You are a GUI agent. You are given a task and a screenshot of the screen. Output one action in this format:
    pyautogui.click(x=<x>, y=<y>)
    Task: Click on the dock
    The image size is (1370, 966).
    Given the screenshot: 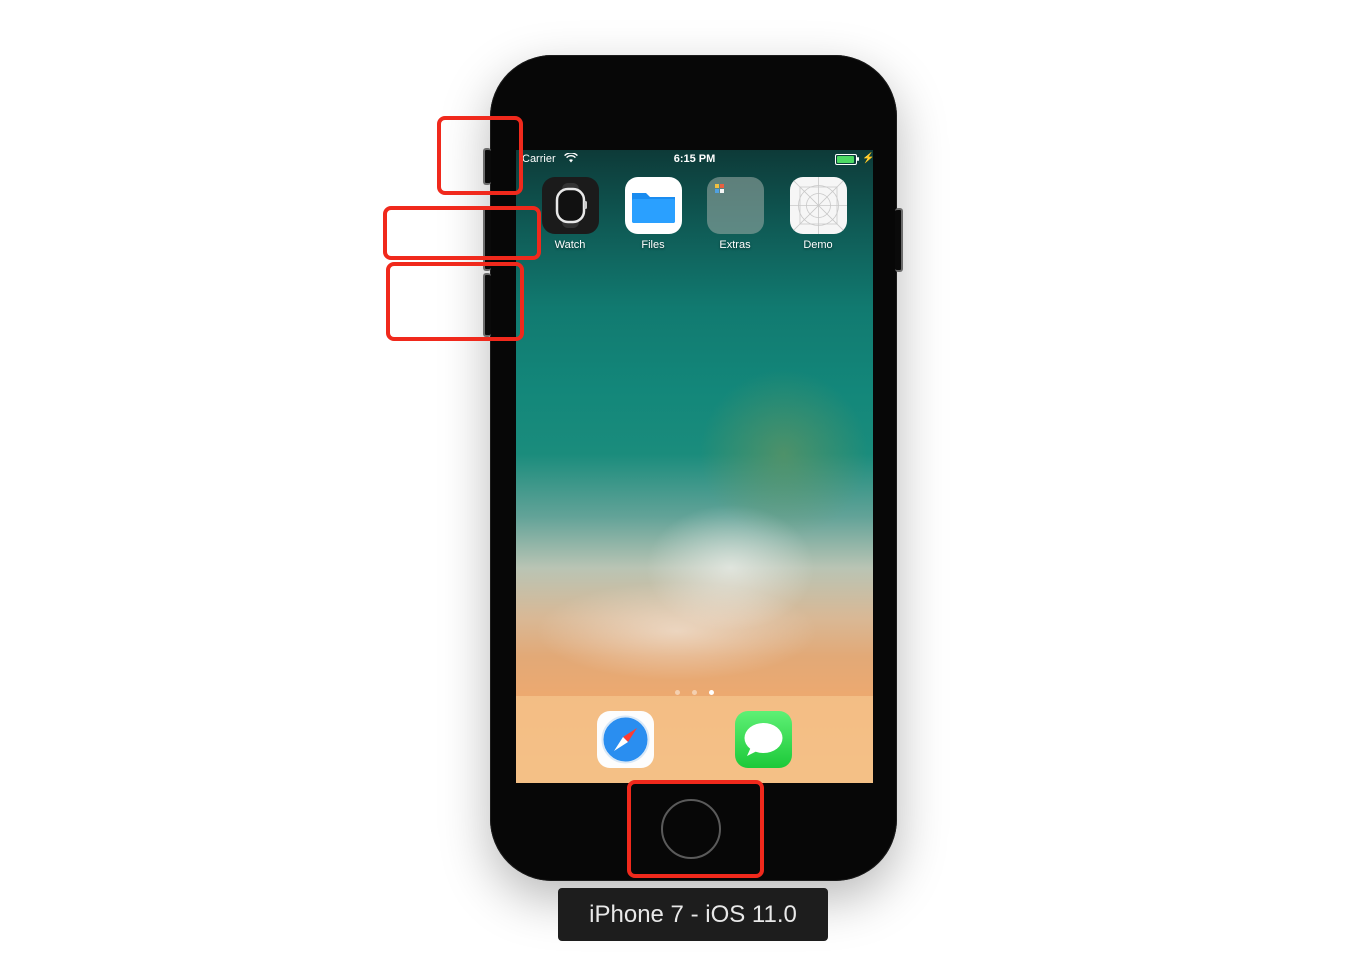 What is the action you would take?
    pyautogui.click(x=694, y=739)
    